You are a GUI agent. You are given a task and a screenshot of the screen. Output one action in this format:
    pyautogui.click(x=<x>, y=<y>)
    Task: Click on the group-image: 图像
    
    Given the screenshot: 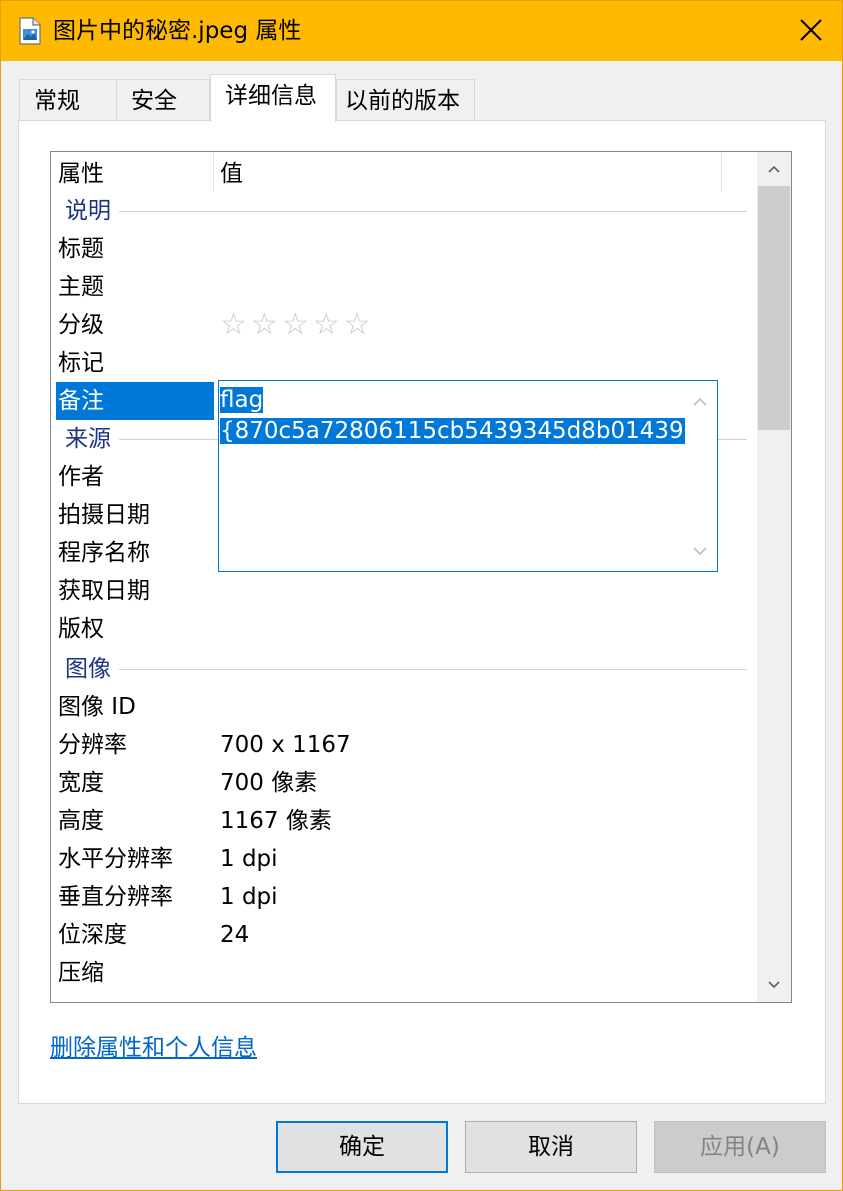 What is the action you would take?
    pyautogui.click(x=404, y=669)
    